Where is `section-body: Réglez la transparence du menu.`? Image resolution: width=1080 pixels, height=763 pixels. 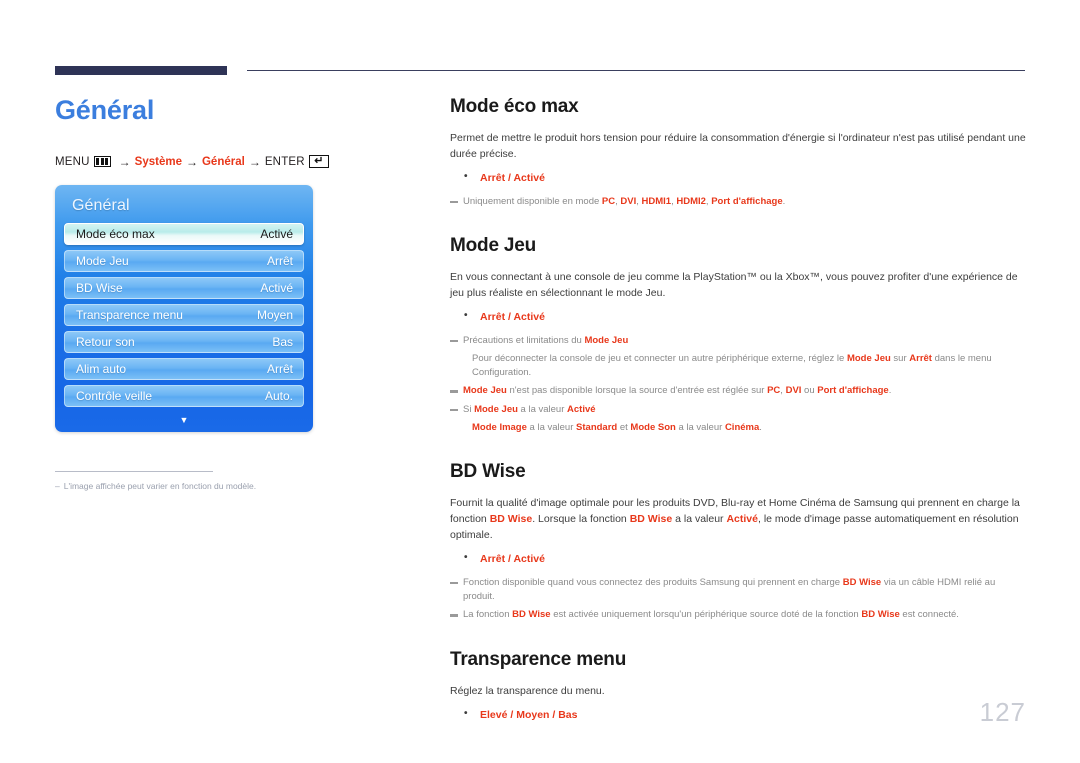 section-body: Réglez la transparence du menu. is located at coordinates (527, 690).